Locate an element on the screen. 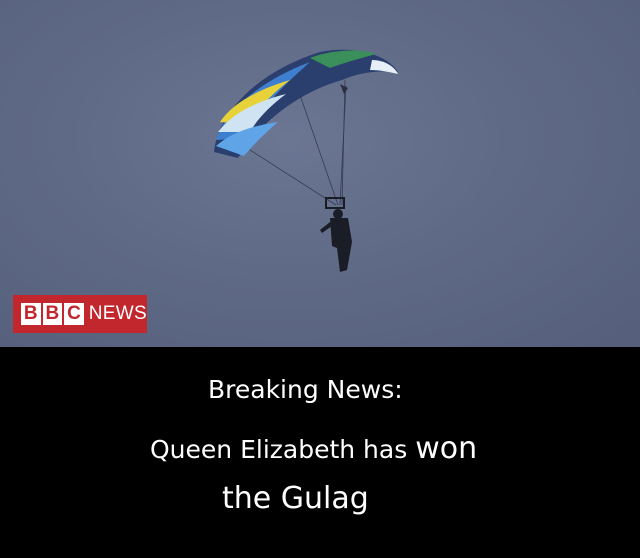  caption-line-1: Breaking News: is located at coordinates (305, 389).